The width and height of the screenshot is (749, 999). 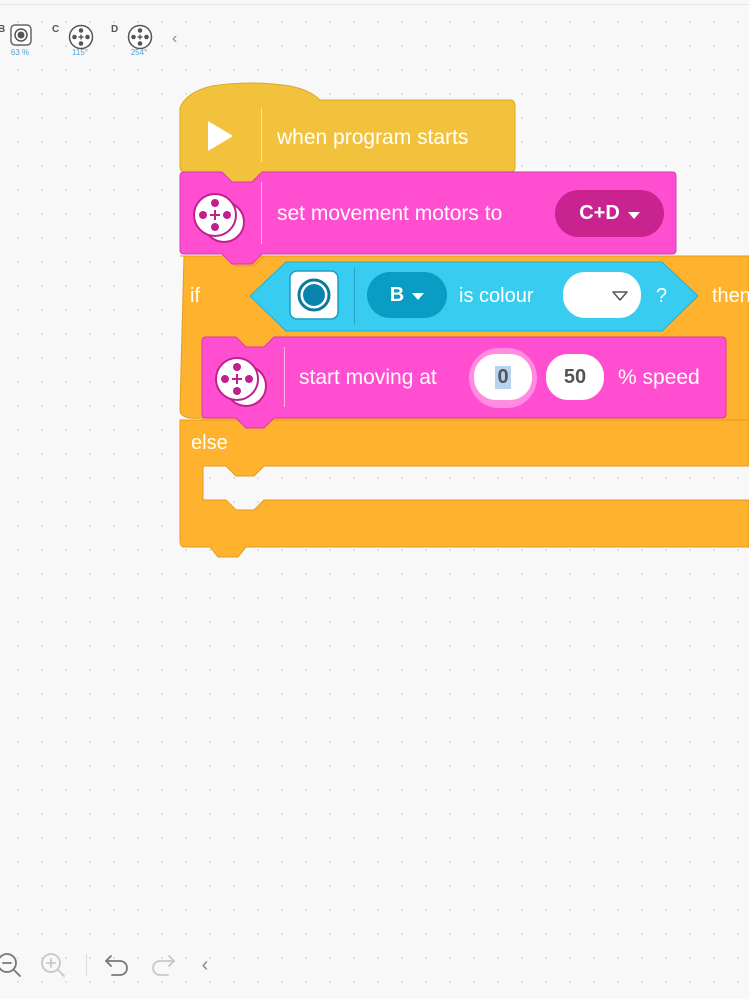 I want to click on zoom-out-icon, so click(x=10, y=965).